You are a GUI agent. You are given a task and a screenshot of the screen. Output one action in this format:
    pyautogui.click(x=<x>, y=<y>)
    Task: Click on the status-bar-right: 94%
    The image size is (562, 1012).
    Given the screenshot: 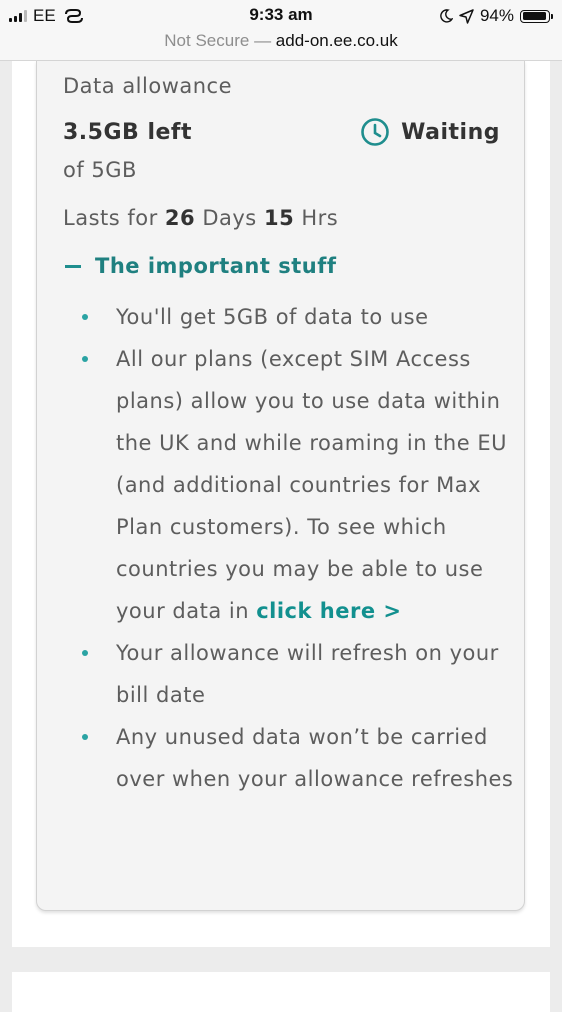 What is the action you would take?
    pyautogui.click(x=496, y=16)
    